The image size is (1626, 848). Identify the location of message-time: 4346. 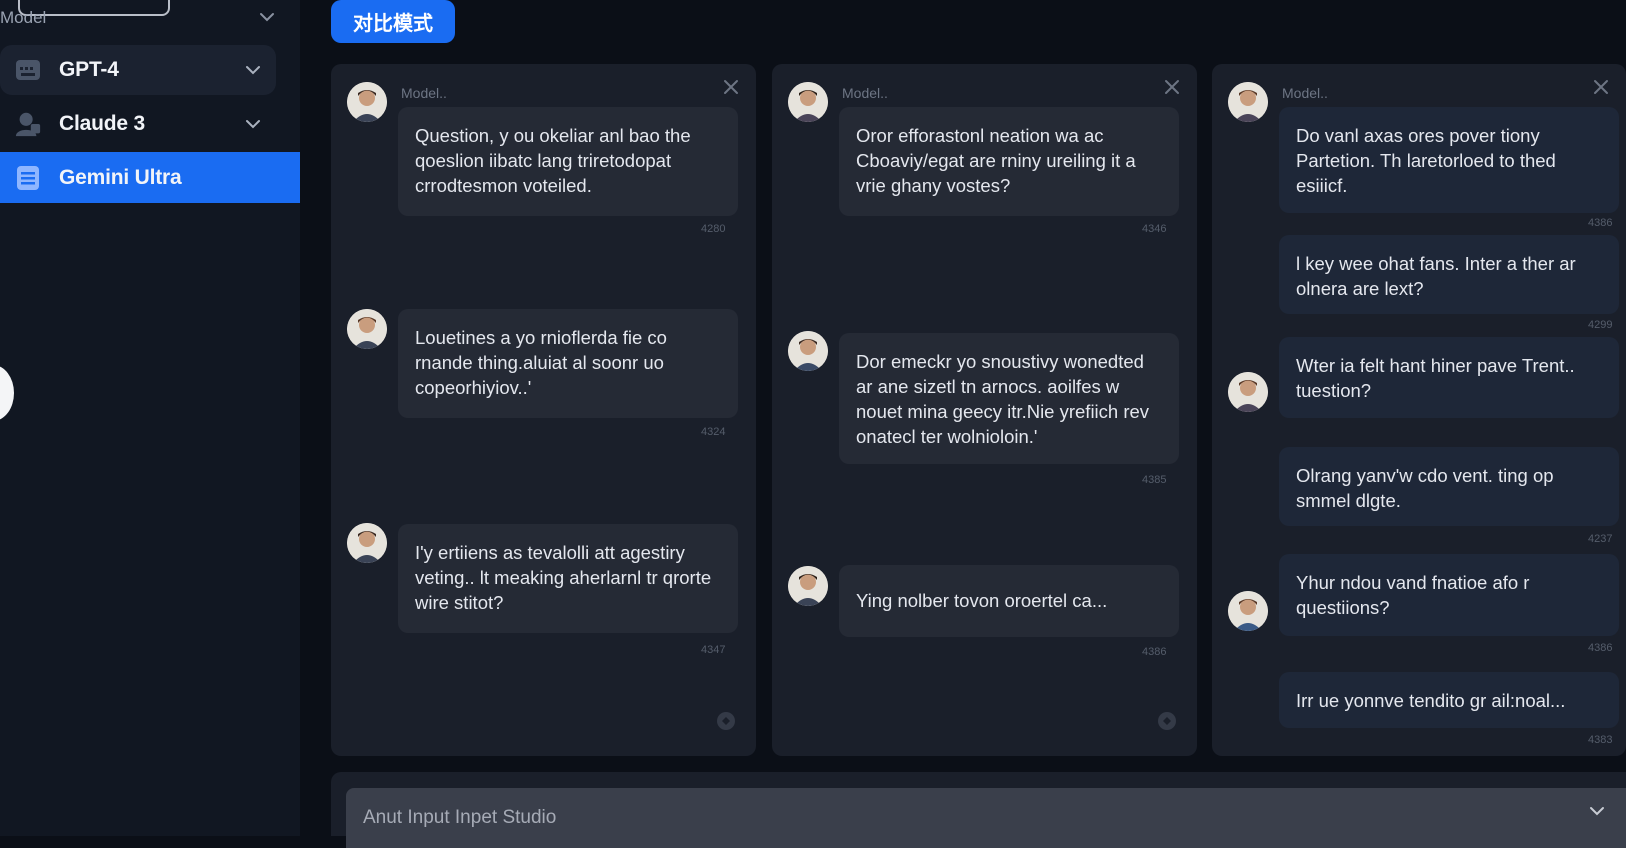
(1154, 229).